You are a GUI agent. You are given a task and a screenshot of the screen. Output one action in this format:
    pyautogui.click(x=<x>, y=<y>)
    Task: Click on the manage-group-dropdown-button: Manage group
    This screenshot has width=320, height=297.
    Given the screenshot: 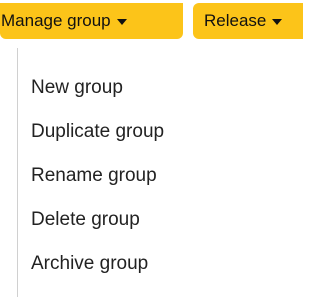 What is the action you would take?
    pyautogui.click(x=91, y=21)
    